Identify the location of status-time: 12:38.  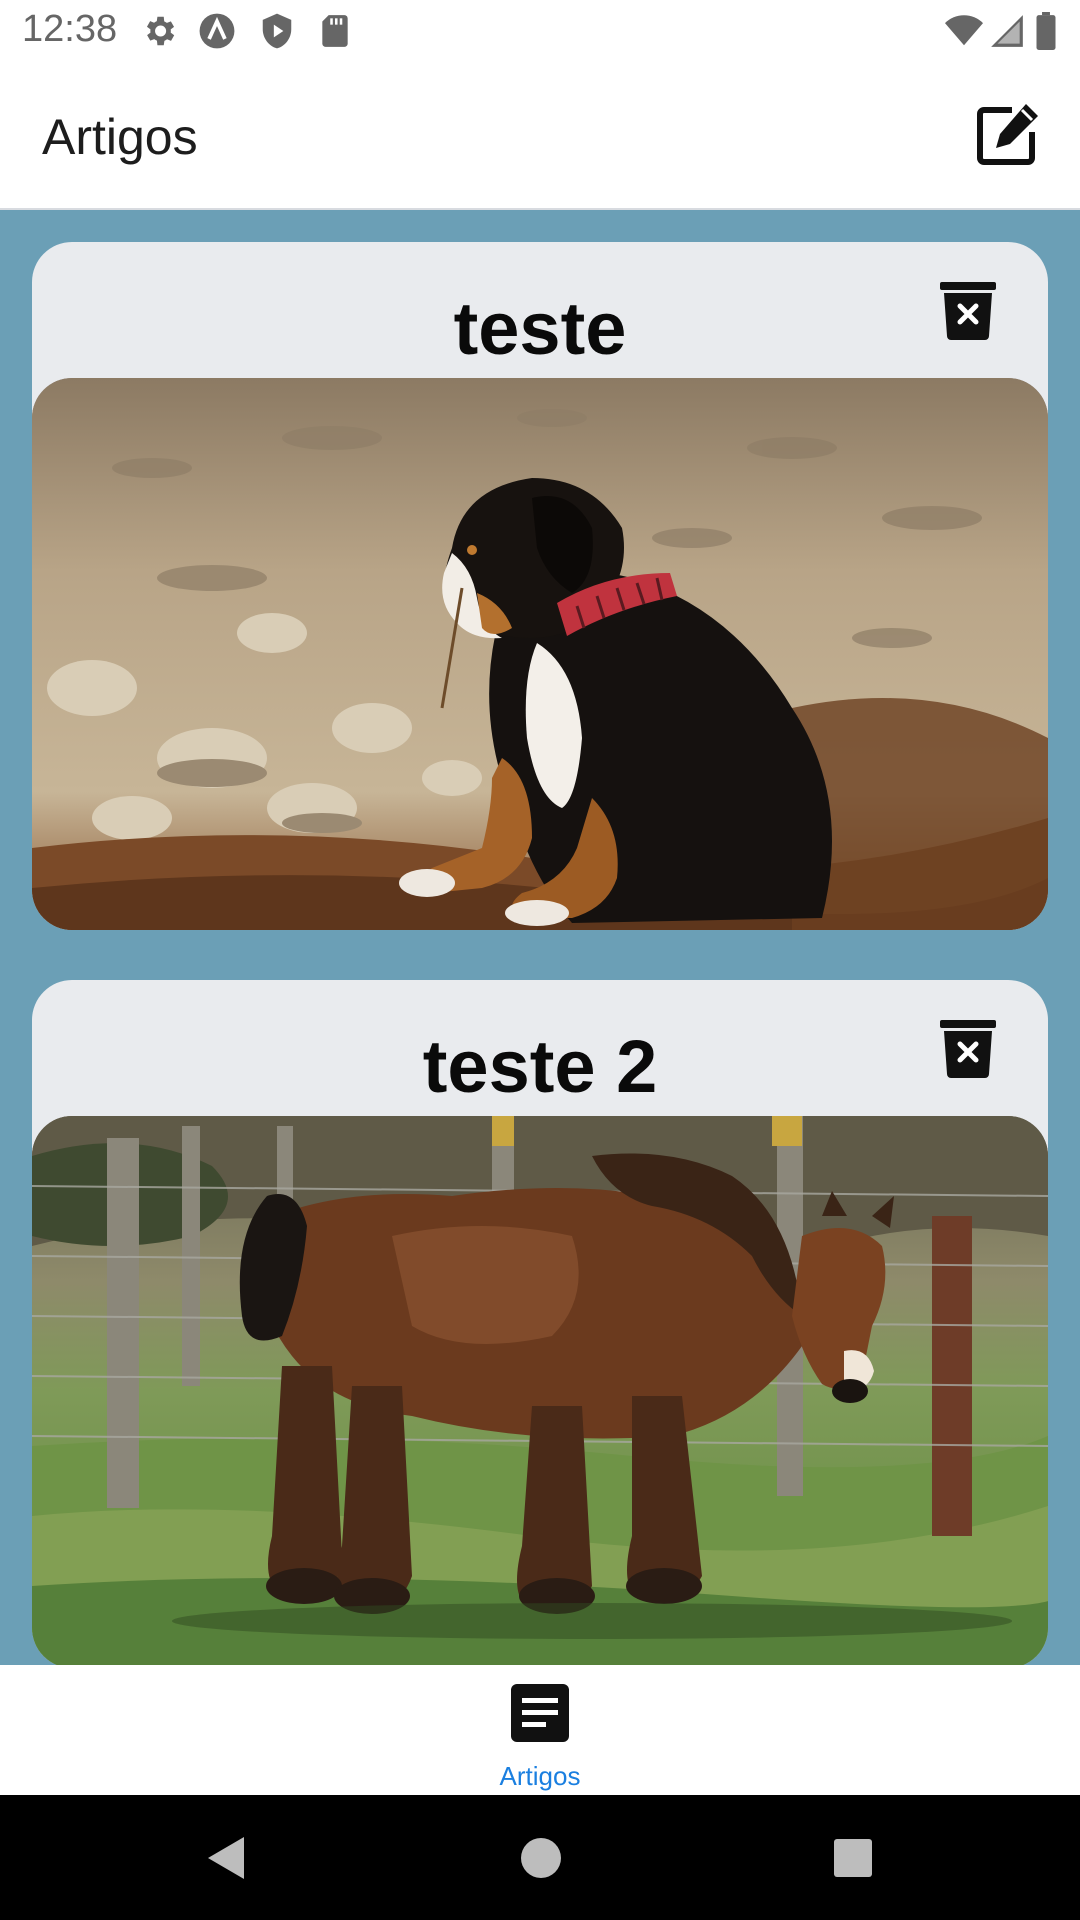
(70, 29).